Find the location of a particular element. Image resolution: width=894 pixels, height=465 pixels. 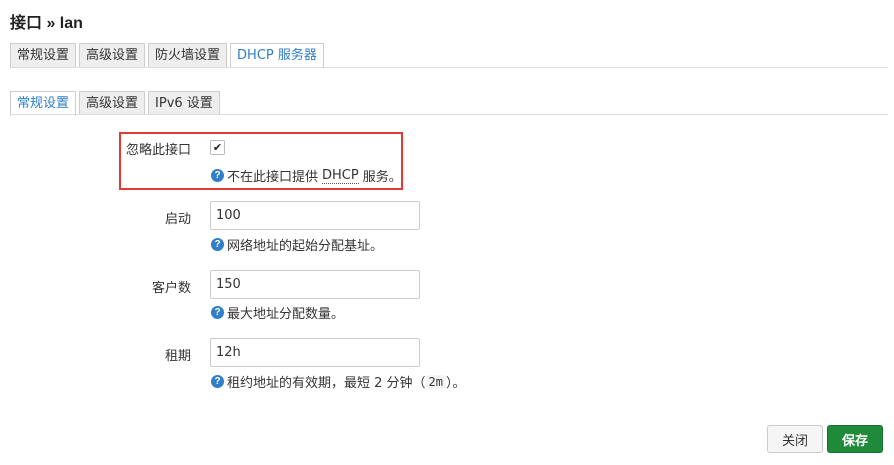

ignore-interface-label: 忽略此接口 is located at coordinates (158, 150).